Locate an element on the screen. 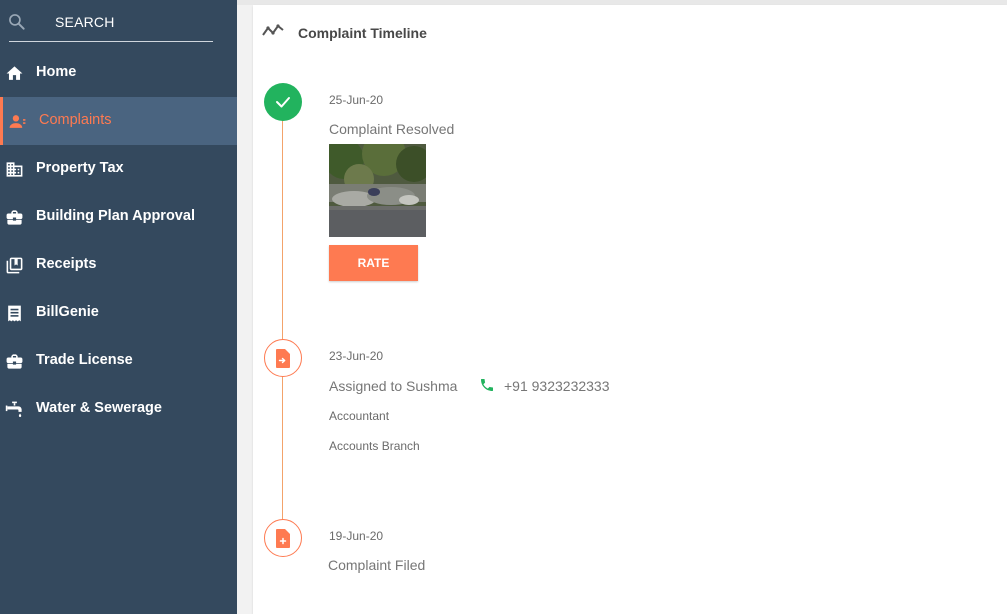 This screenshot has height=614, width=1007. sidebar-item-complaints: Complaints is located at coordinates (118, 121).